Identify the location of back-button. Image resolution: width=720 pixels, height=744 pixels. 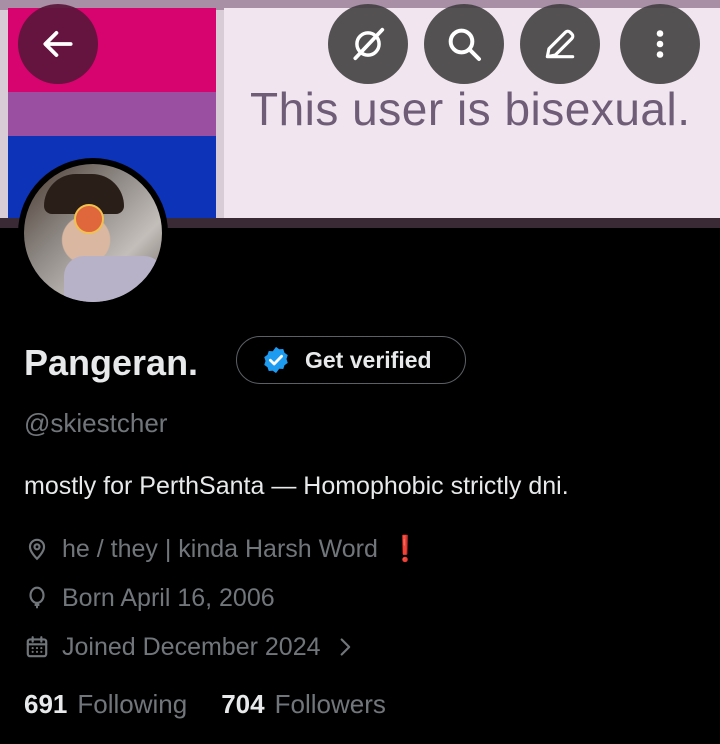
(58, 44).